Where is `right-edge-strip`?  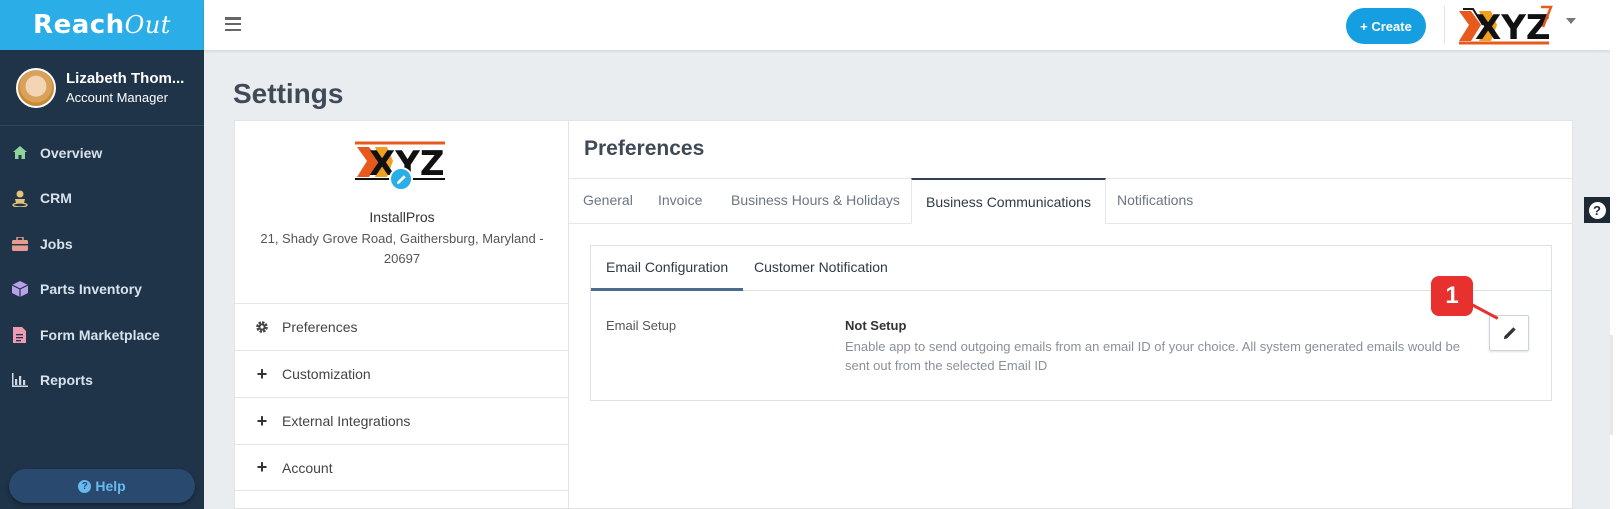
right-edge-strip is located at coordinates (1616, 254).